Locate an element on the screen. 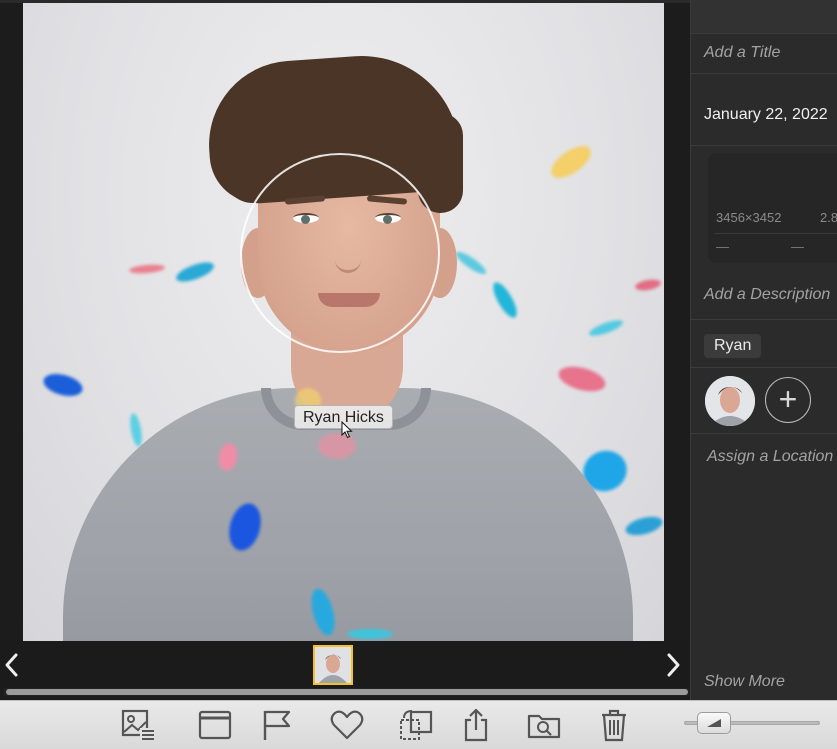 Image resolution: width=837 pixels, height=749 pixels. person-tag-chip: Ryan is located at coordinates (733, 346).